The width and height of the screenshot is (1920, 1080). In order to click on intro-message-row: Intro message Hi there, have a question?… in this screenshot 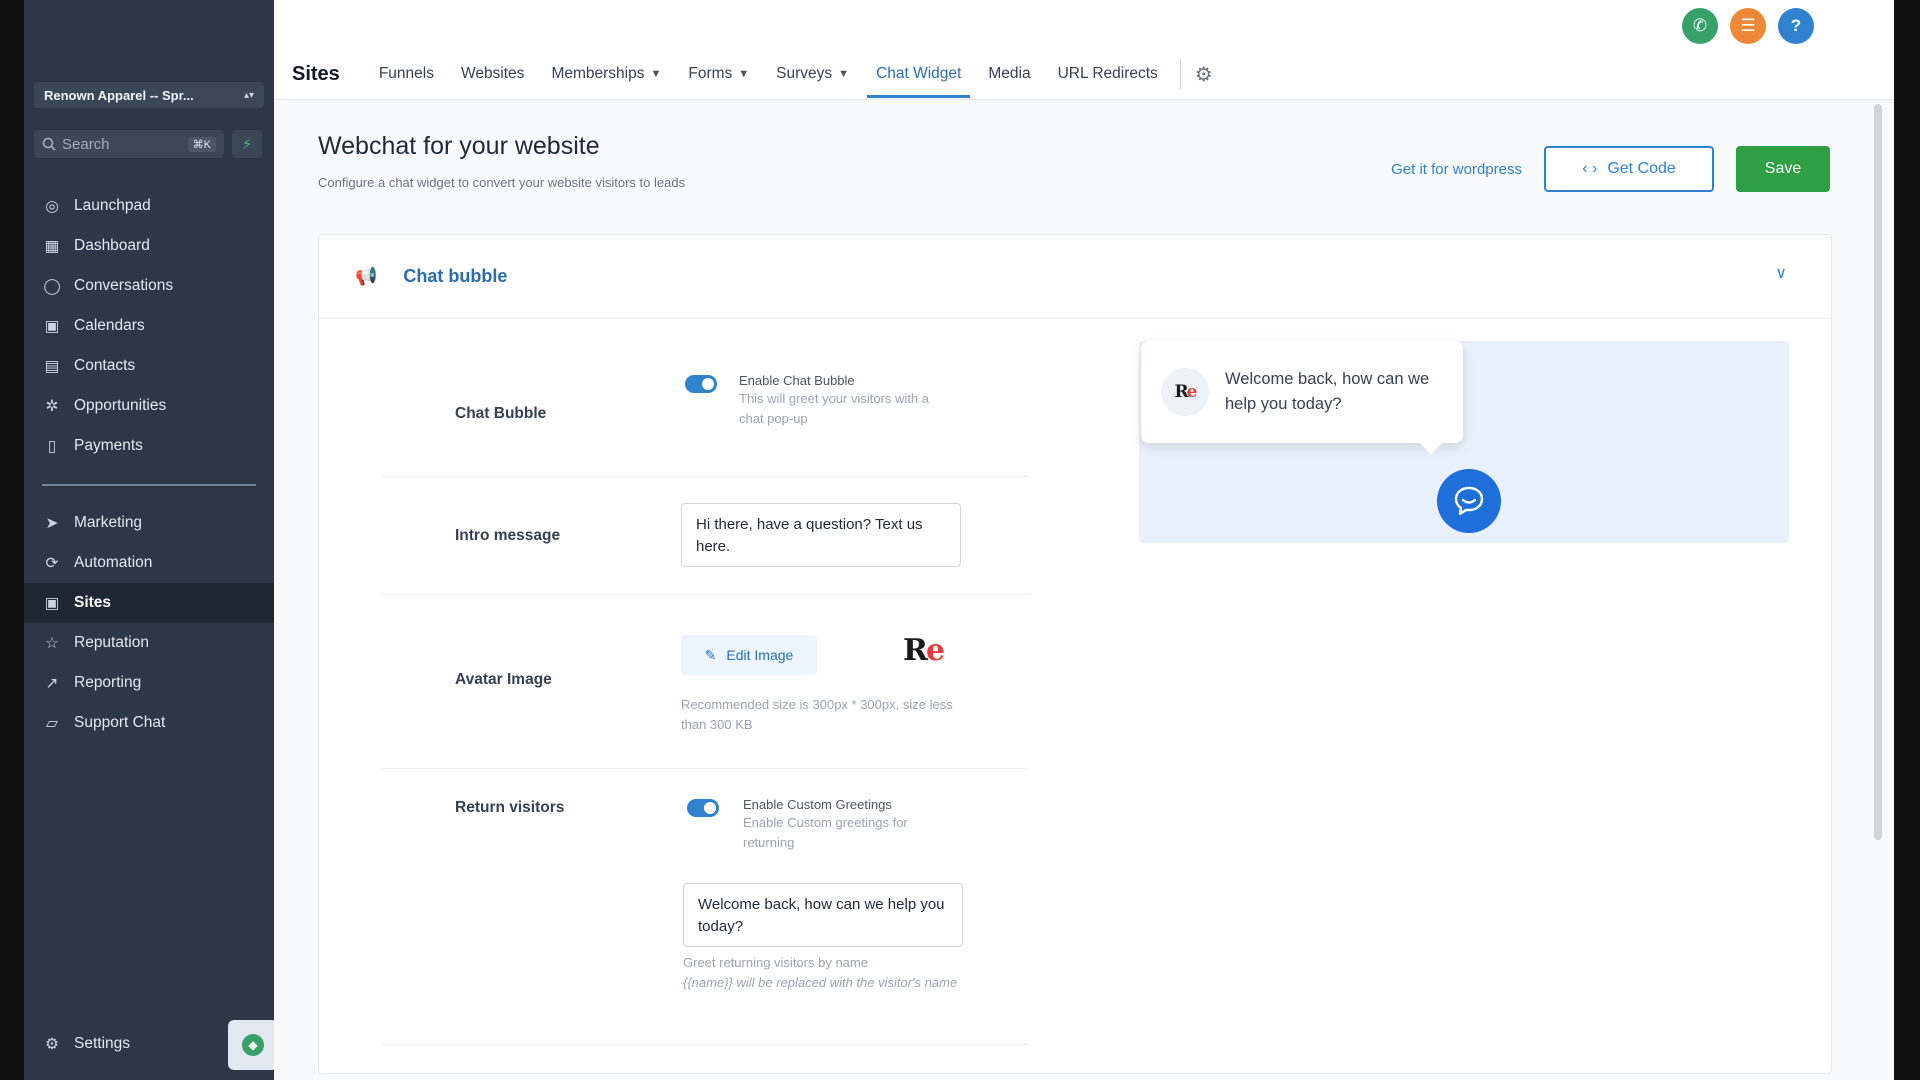, I will do `click(705, 536)`.